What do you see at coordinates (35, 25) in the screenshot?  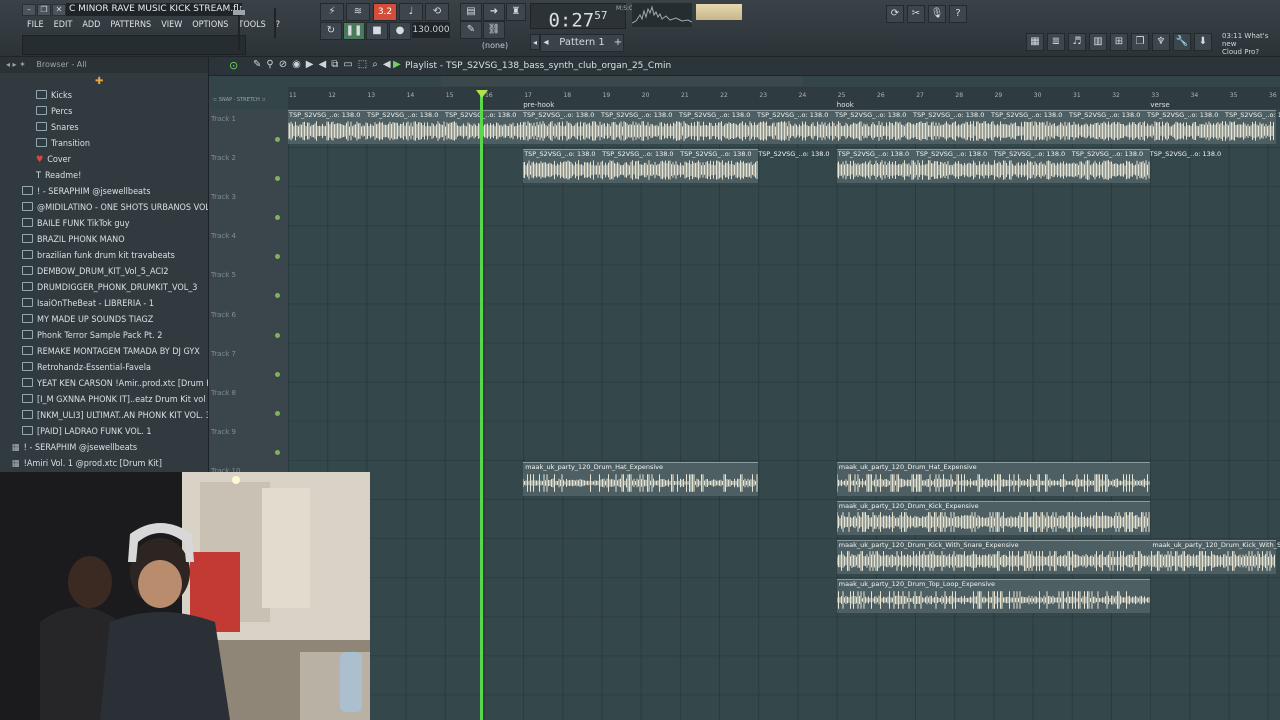 I see `menu-item-file: FILE` at bounding box center [35, 25].